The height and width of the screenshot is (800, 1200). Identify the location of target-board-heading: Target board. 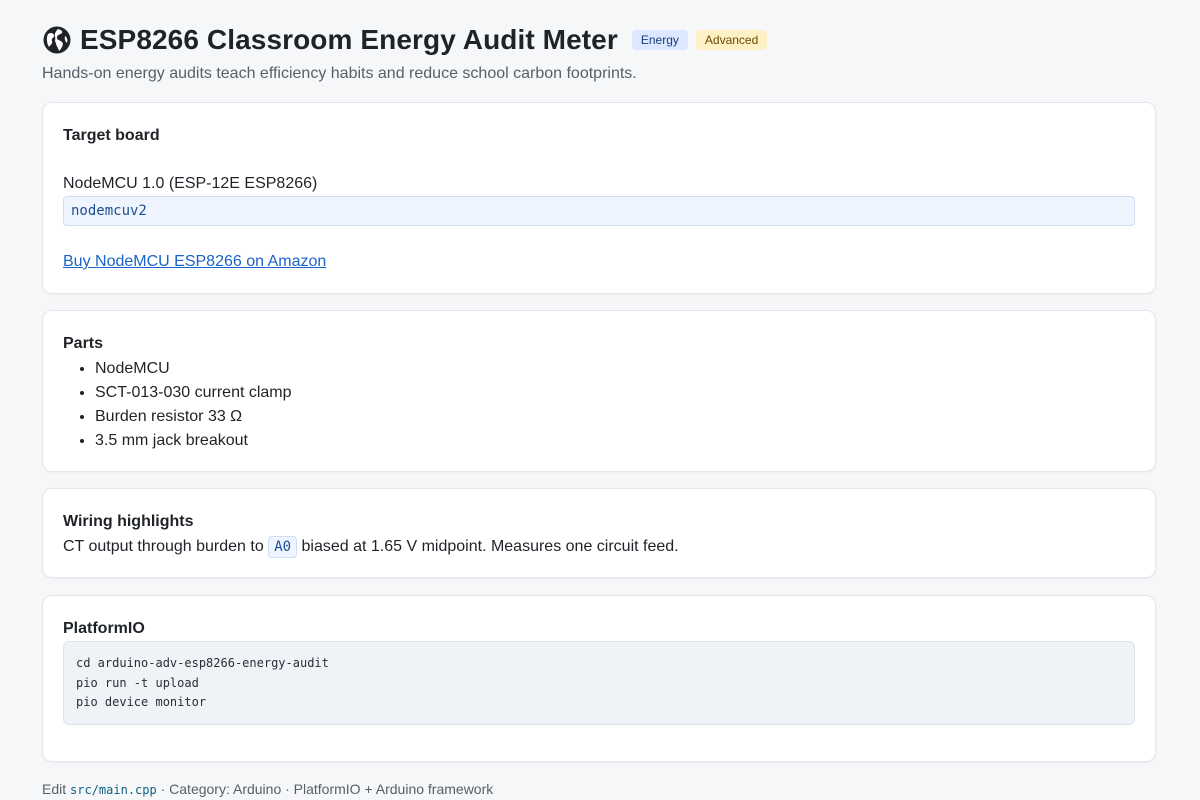
(111, 135).